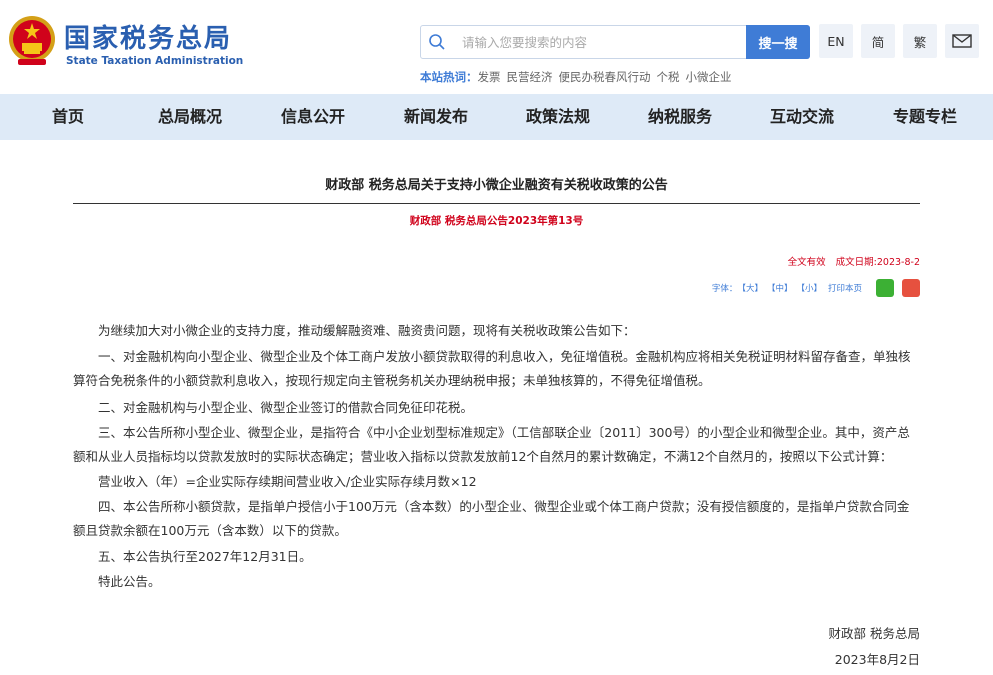 The image size is (993, 675). I want to click on hot-word-link: 便民办税春风行动, so click(605, 77).